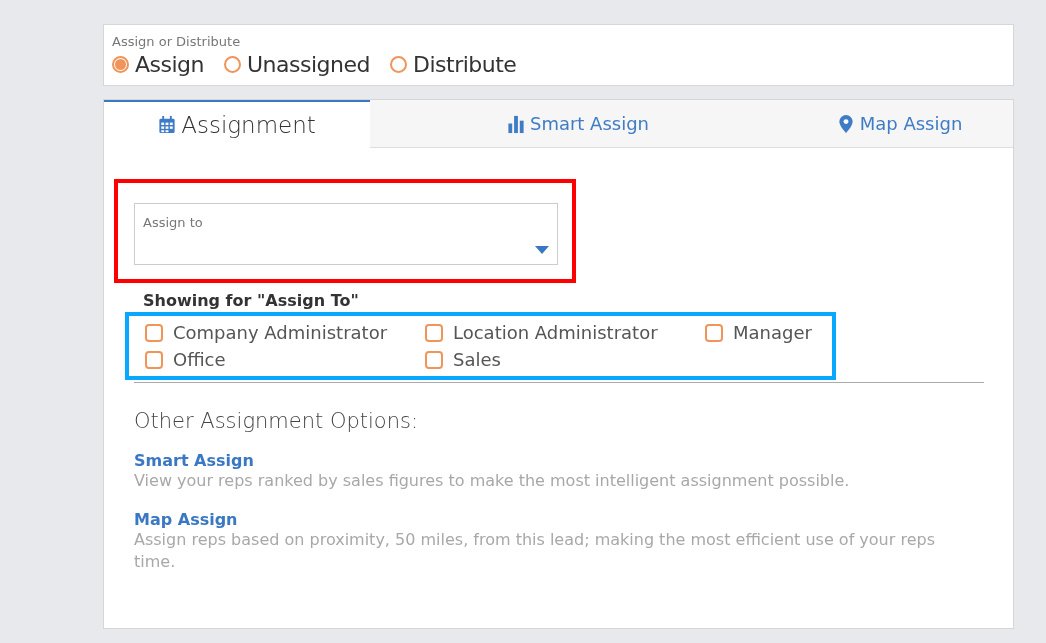  I want to click on option-description: View your reps ranked by sales figures to make the most intelligent assignment possible., so click(492, 481).